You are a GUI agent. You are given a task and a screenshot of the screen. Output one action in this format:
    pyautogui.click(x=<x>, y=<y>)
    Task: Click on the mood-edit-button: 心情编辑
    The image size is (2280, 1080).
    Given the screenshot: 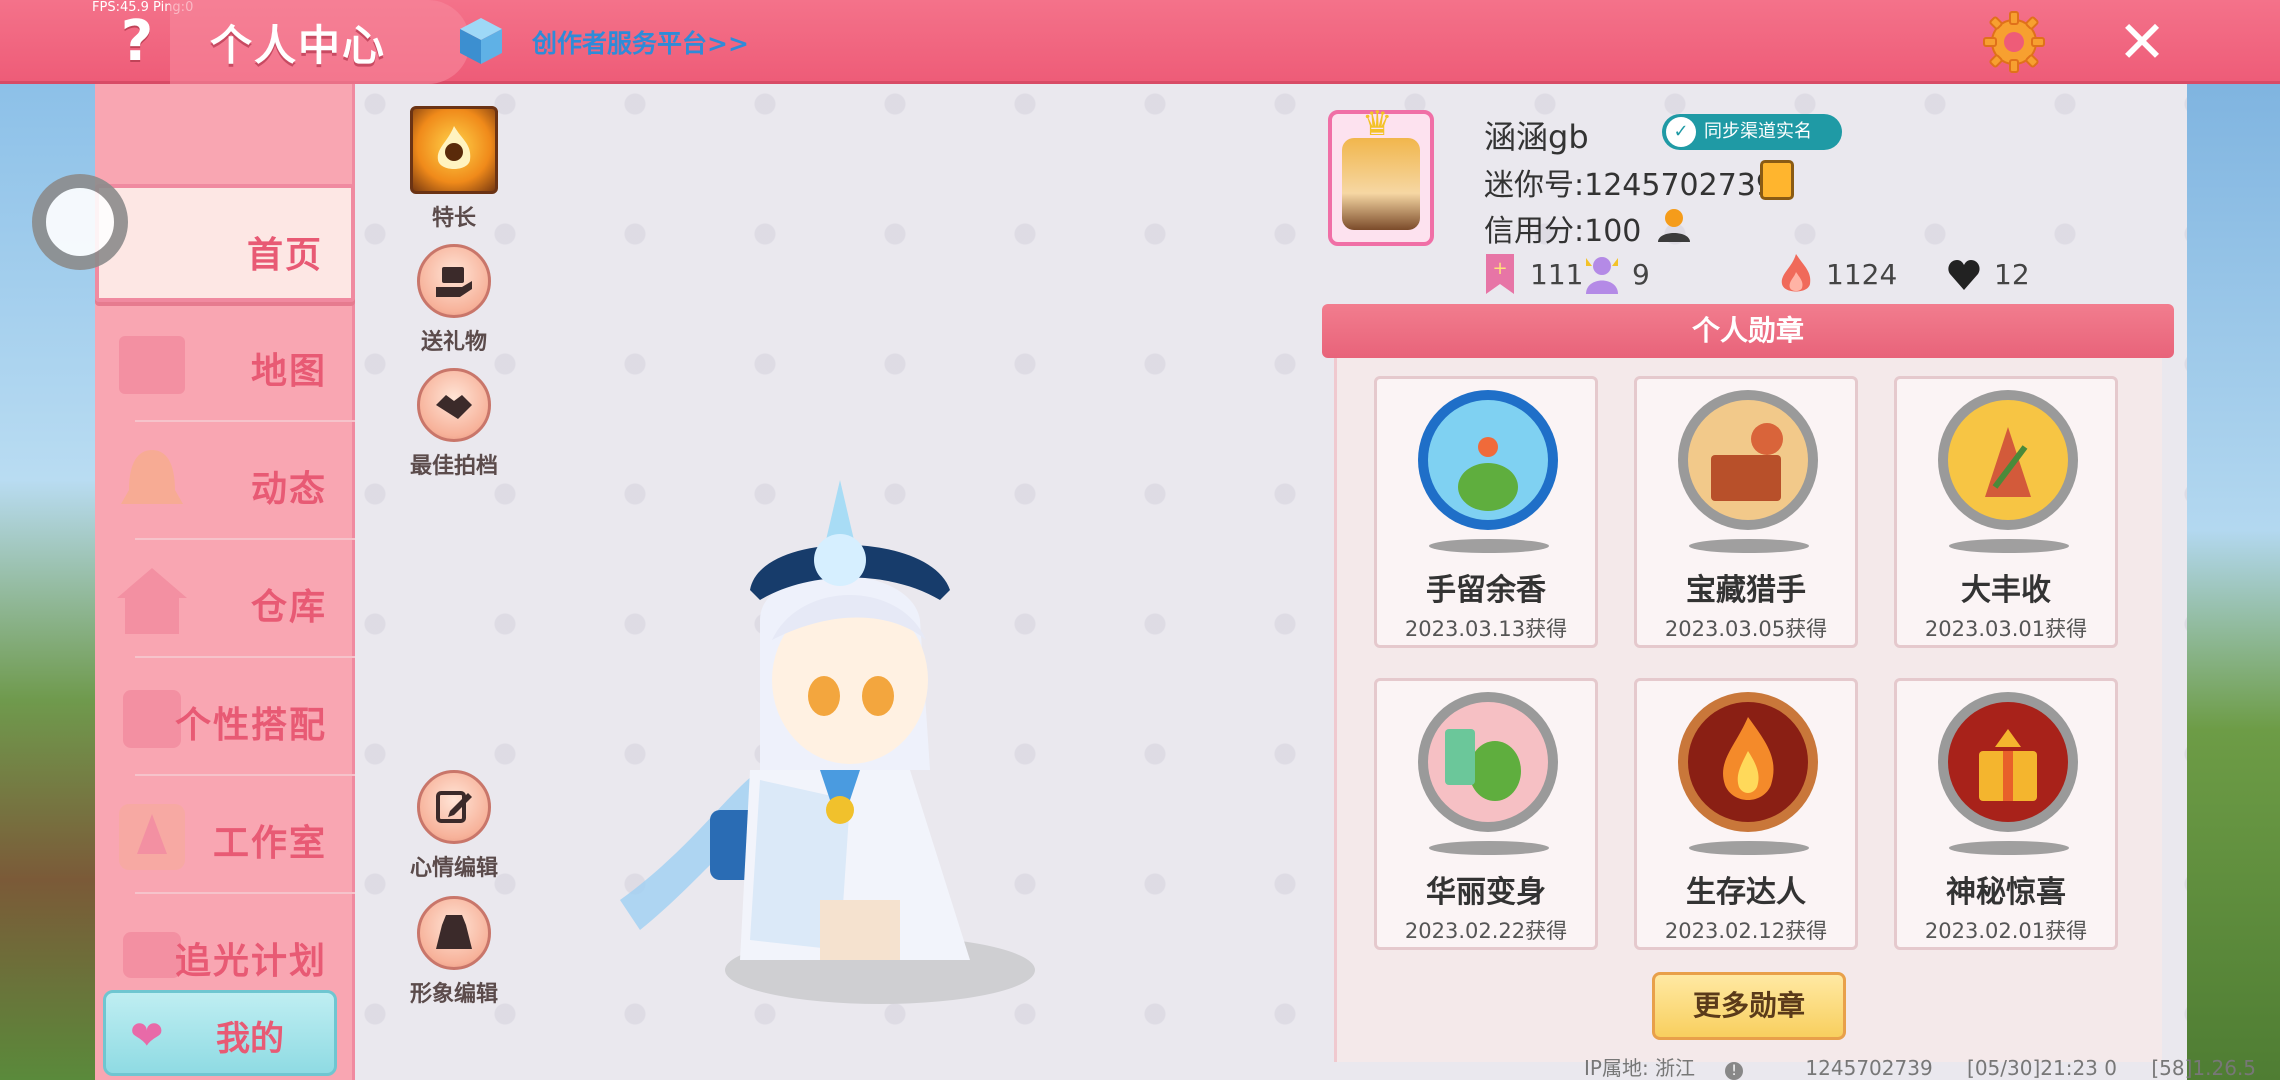 What is the action you would take?
    pyautogui.click(x=454, y=826)
    